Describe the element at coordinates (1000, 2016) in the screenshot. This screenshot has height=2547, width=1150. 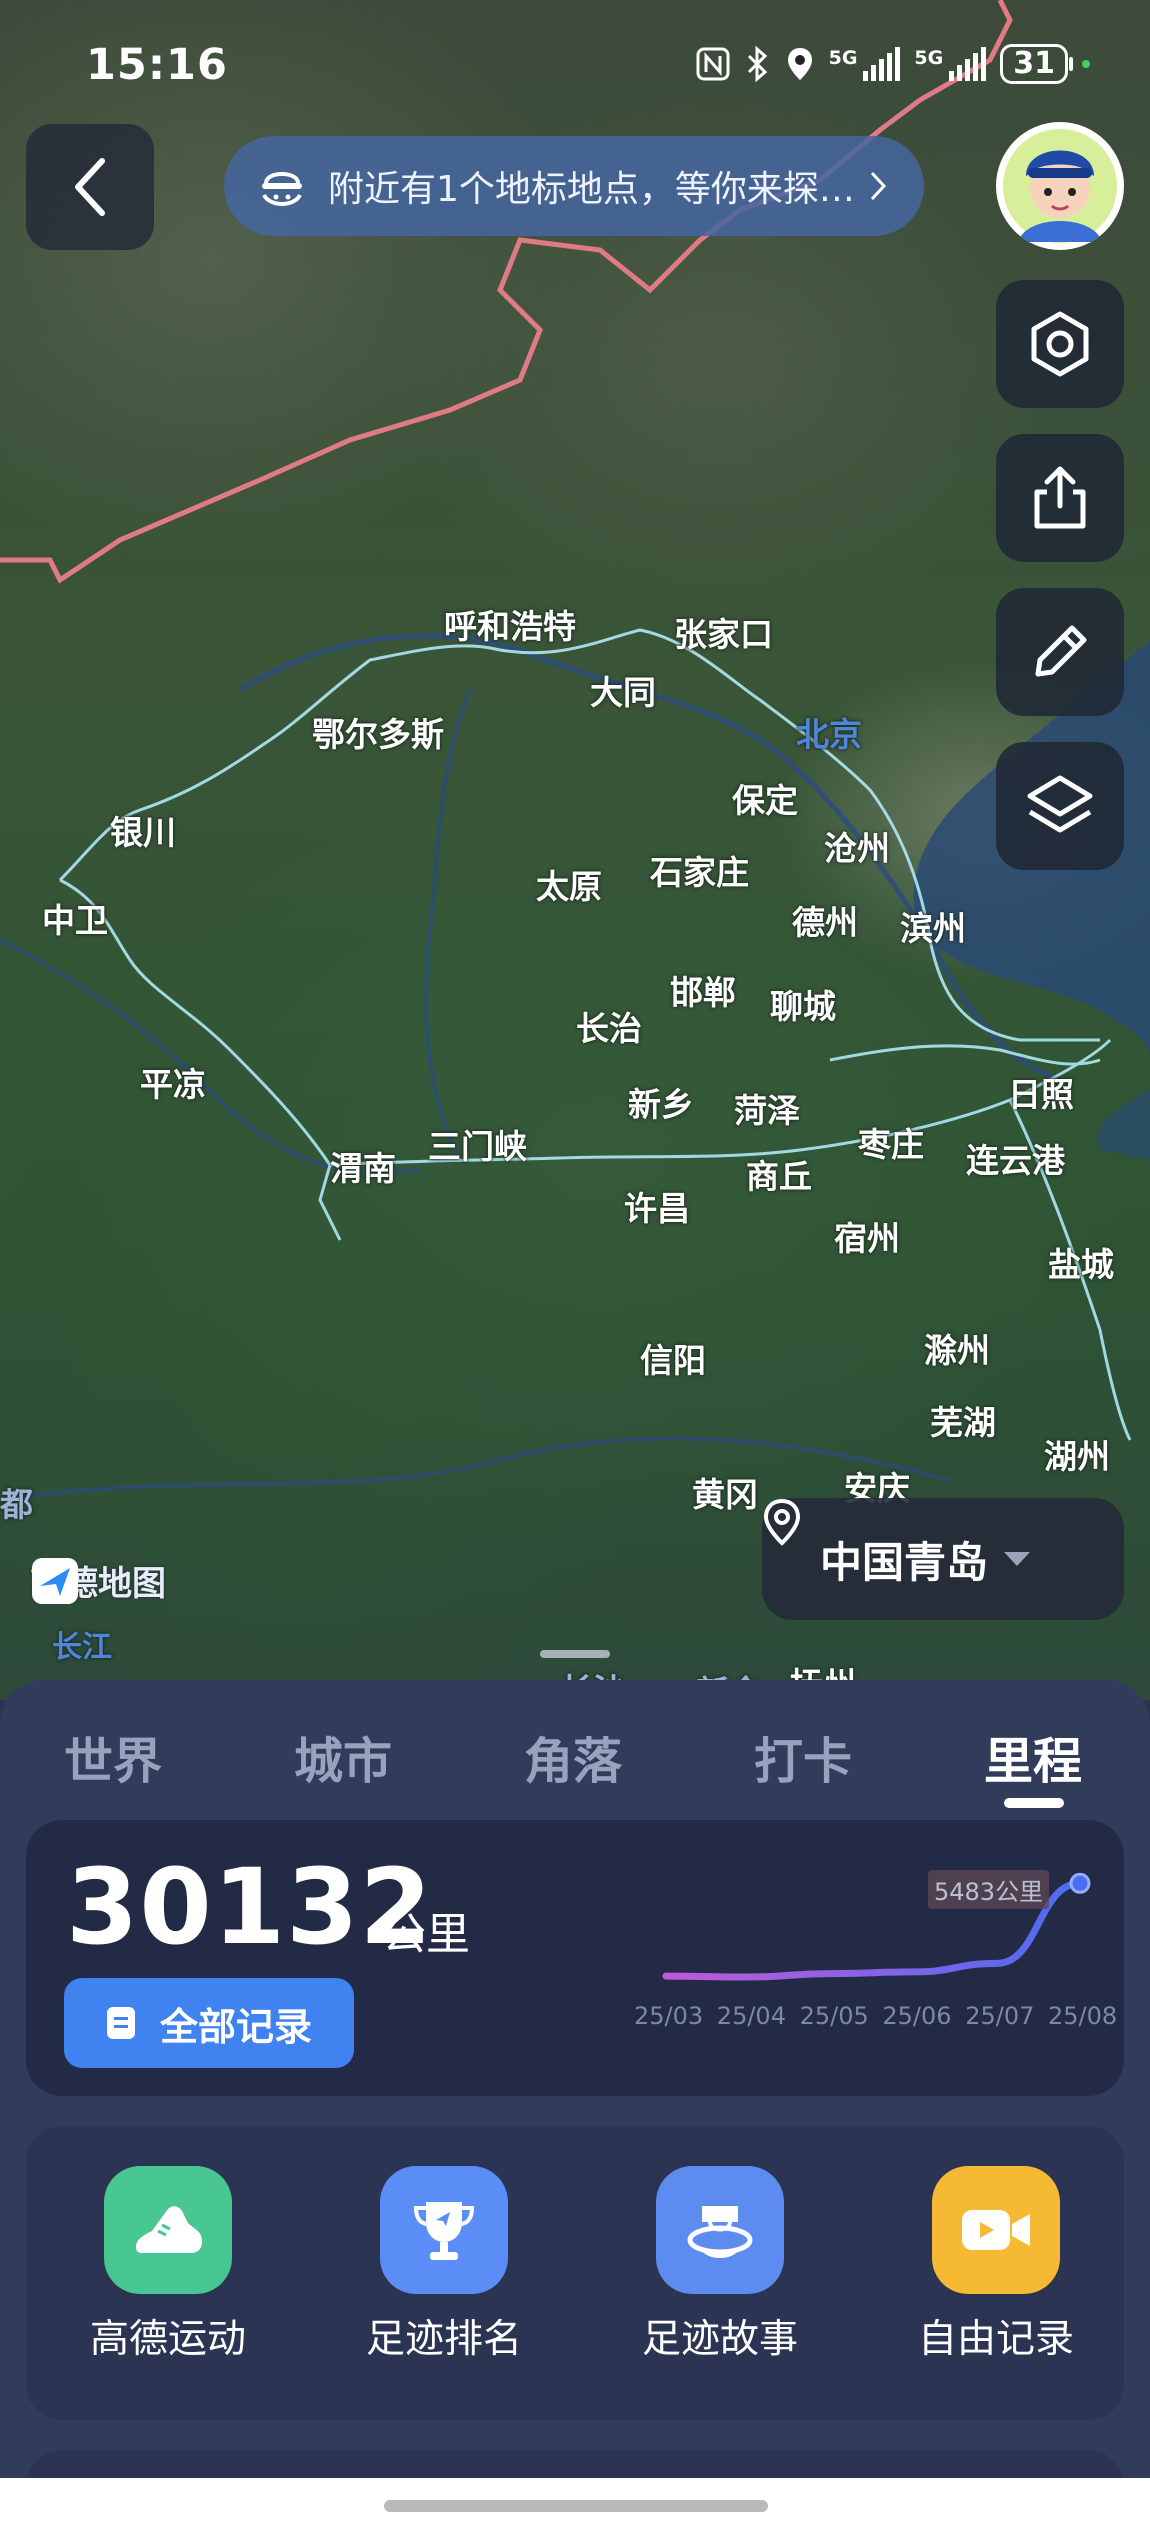
I see `chart-x-tick-label: 25/07` at that location.